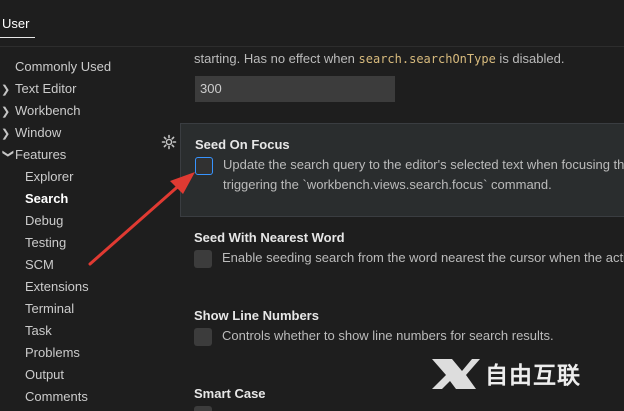 This screenshot has width=624, height=411. What do you see at coordinates (57, 287) in the screenshot?
I see `toc-item-extensions: Extensions` at bounding box center [57, 287].